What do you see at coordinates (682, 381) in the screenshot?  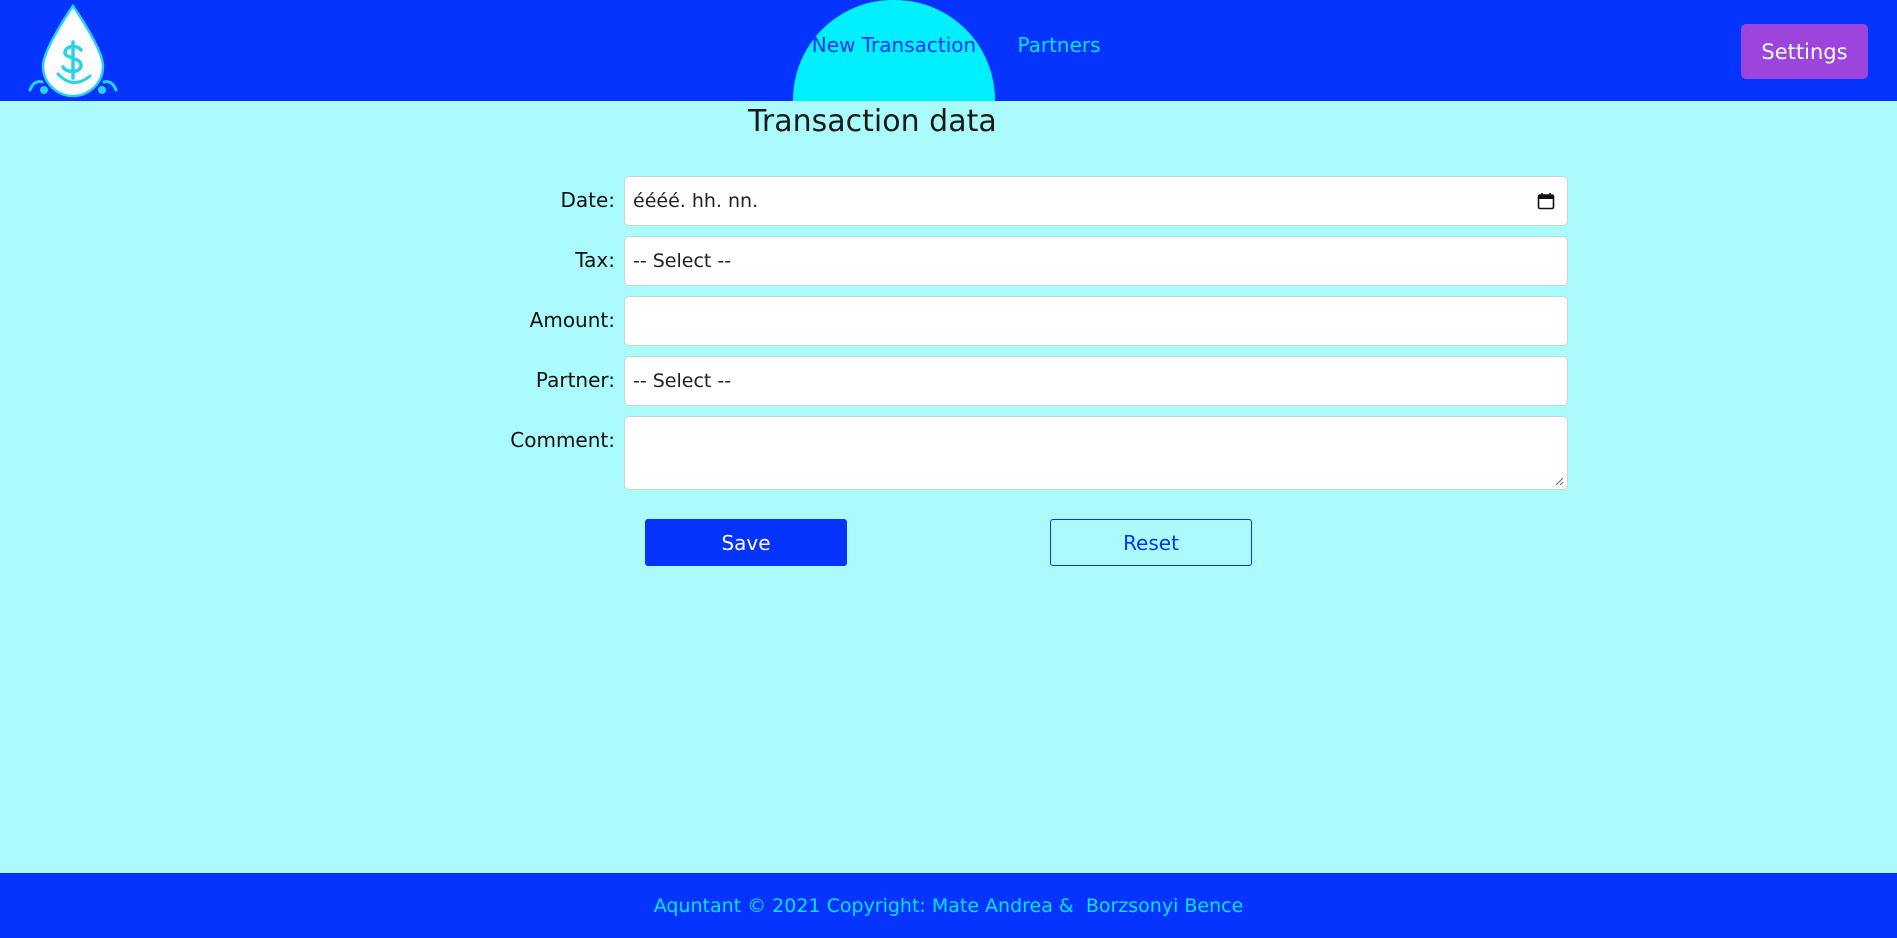 I see `partner-select-value: -- Select --` at bounding box center [682, 381].